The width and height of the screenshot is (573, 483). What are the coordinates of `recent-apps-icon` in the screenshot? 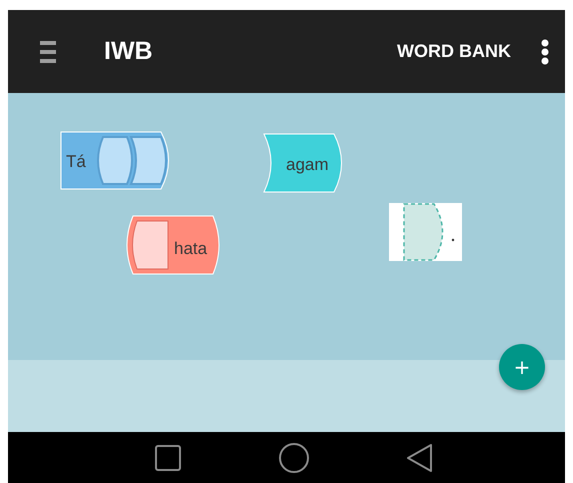 It's located at (167, 457).